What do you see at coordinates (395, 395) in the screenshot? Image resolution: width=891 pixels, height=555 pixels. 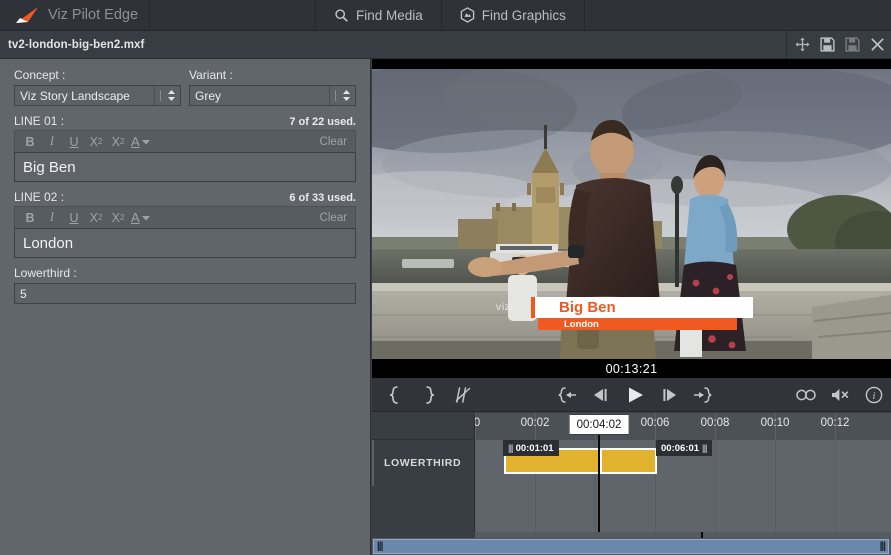 I see `mark-in-icon` at bounding box center [395, 395].